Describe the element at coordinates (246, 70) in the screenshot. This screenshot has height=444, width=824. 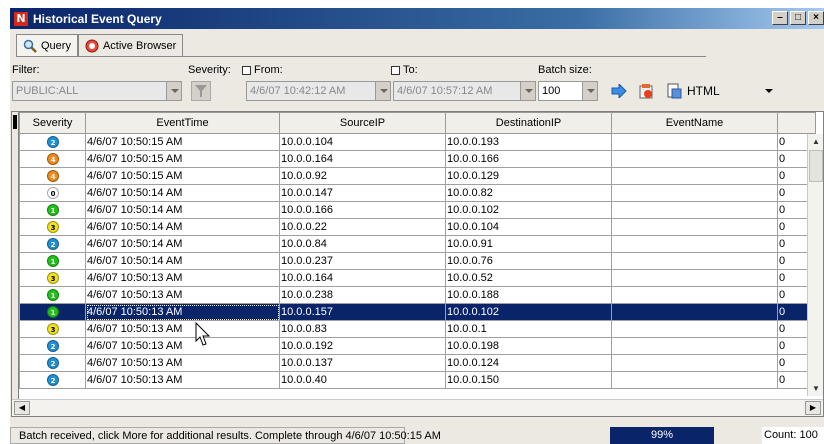
I see `from-checkbox` at that location.